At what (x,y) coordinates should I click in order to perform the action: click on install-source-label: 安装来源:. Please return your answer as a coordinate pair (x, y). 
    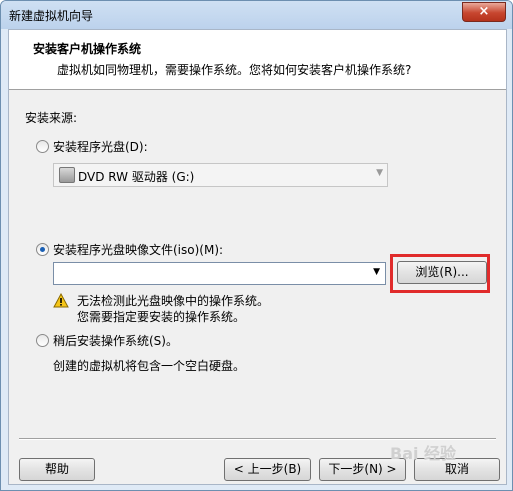
    Looking at the image, I should click on (51, 118).